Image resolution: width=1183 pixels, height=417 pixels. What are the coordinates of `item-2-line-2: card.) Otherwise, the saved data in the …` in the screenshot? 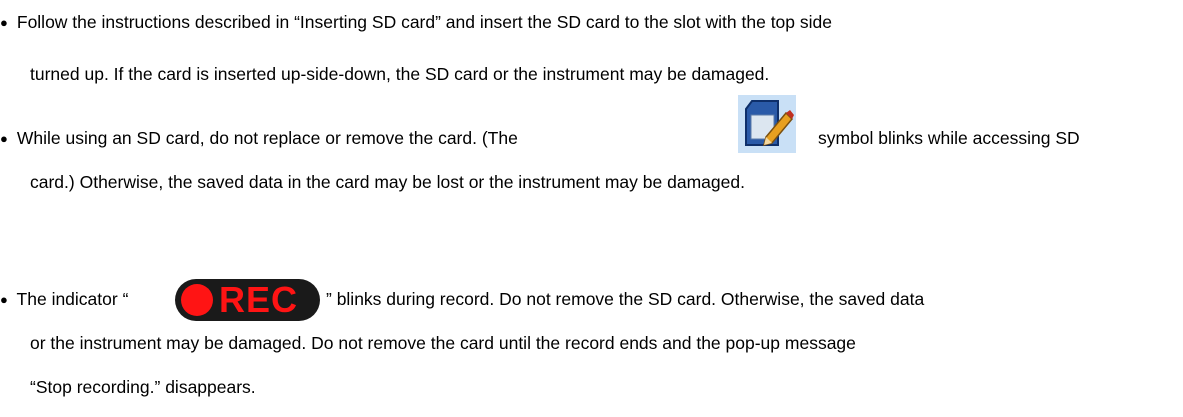 It's located at (387, 182).